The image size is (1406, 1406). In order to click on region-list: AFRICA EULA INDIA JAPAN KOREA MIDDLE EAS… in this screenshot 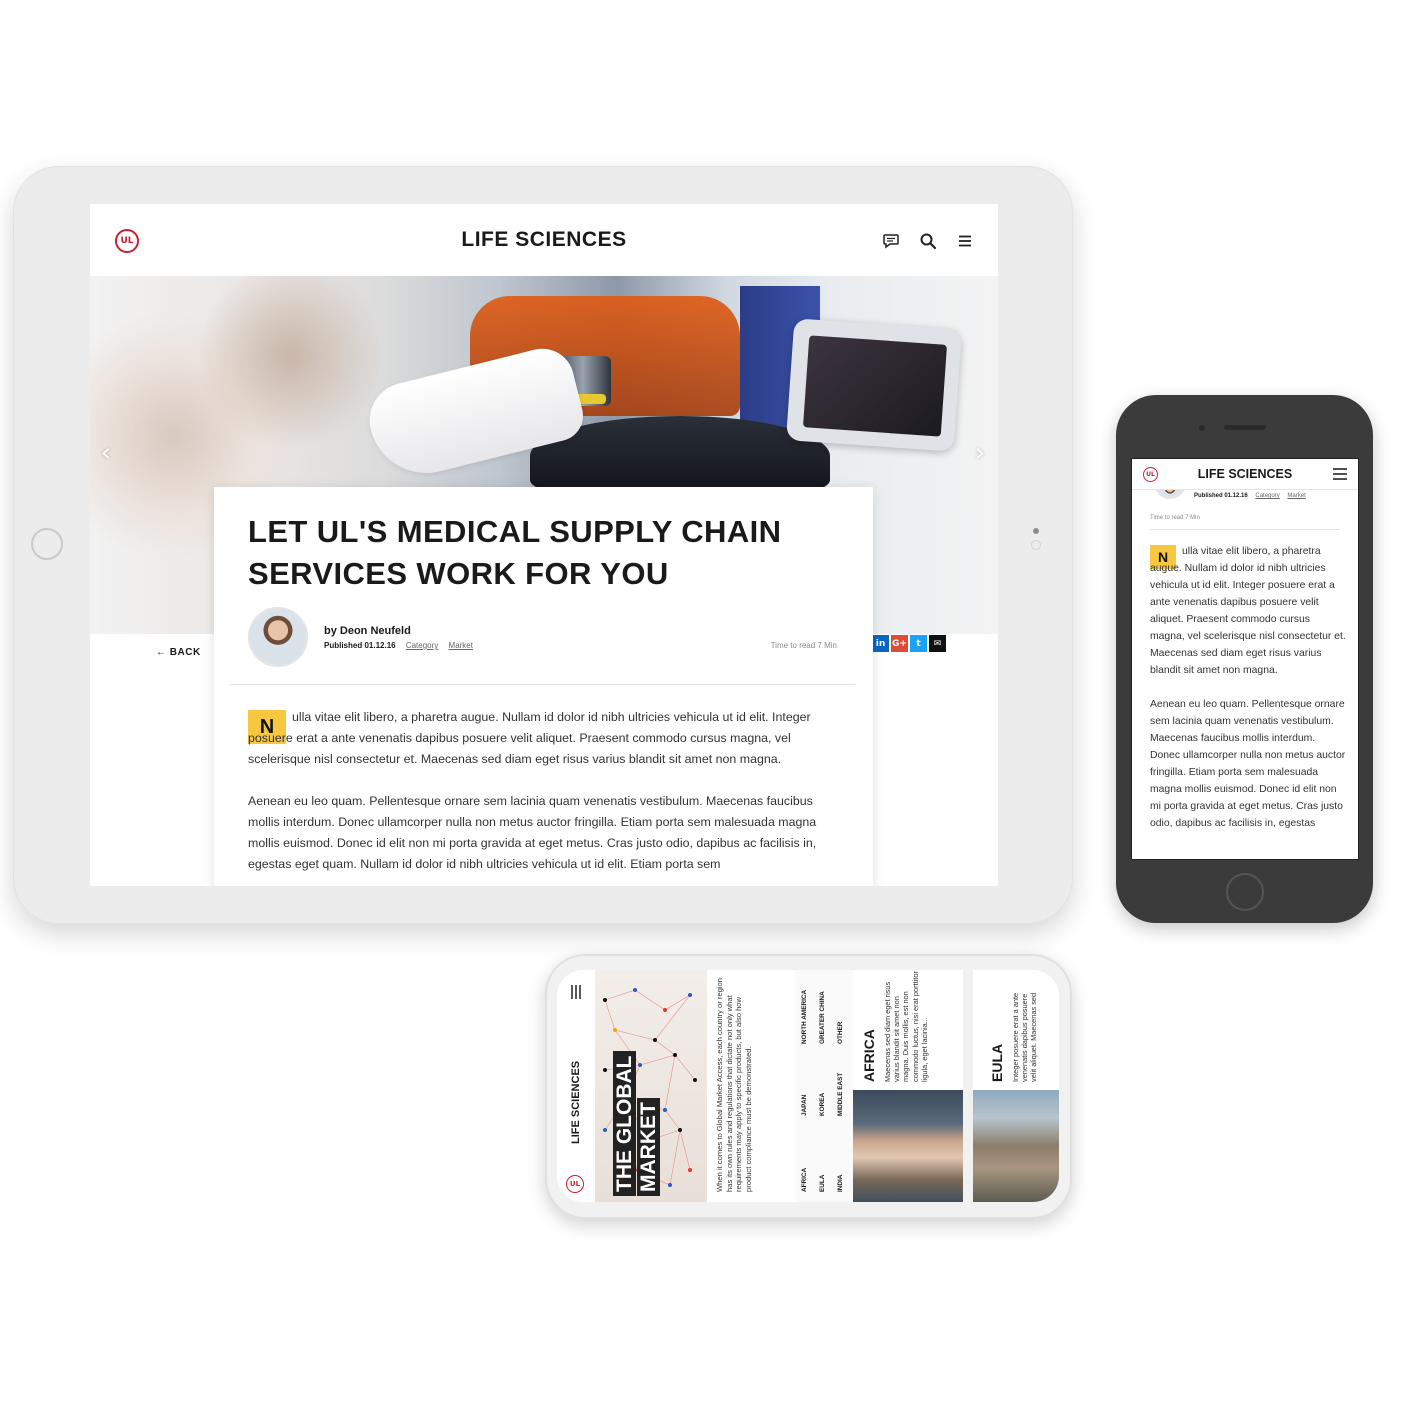, I will do `click(824, 1086)`.